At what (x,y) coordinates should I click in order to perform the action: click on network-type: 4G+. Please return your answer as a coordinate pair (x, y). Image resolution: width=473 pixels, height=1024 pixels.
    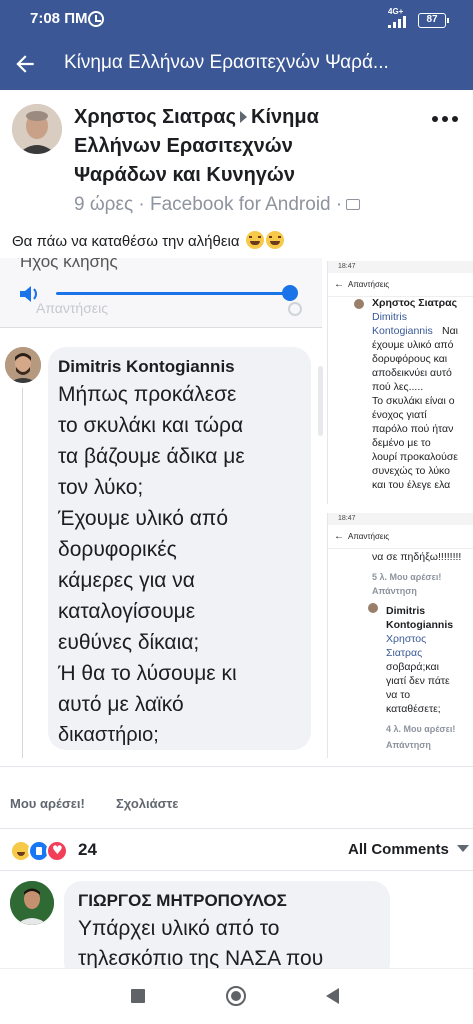
    Looking at the image, I should click on (396, 11).